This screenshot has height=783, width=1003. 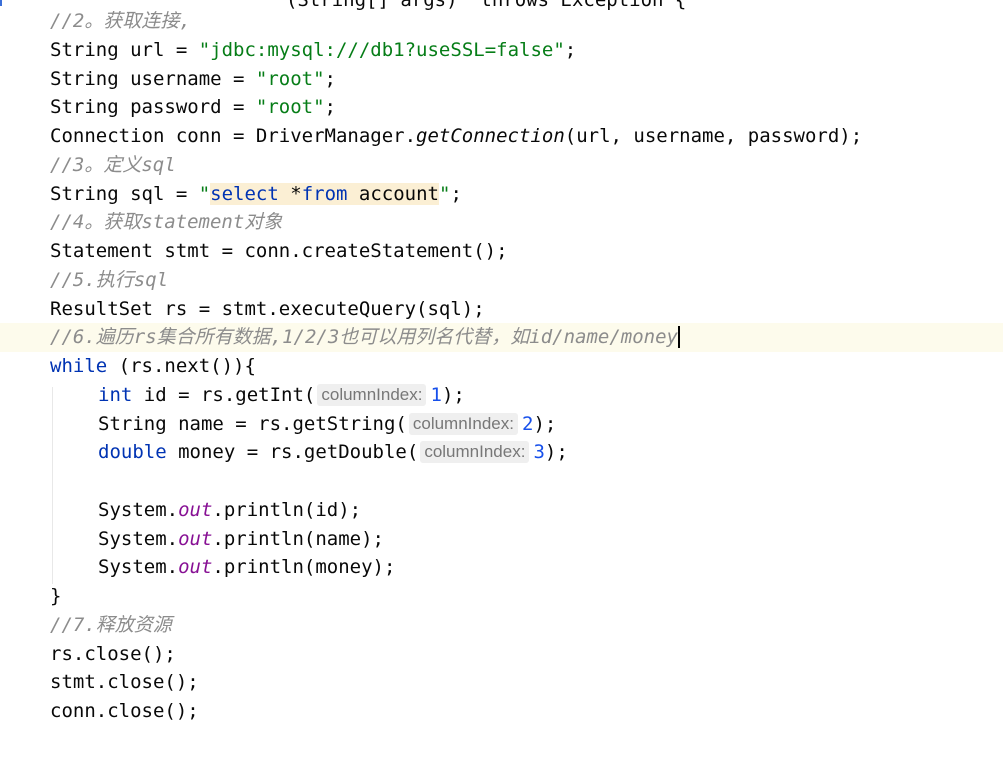 I want to click on code-text: int id = rs.getInt(columnIndex: 1);, so click(x=281, y=395).